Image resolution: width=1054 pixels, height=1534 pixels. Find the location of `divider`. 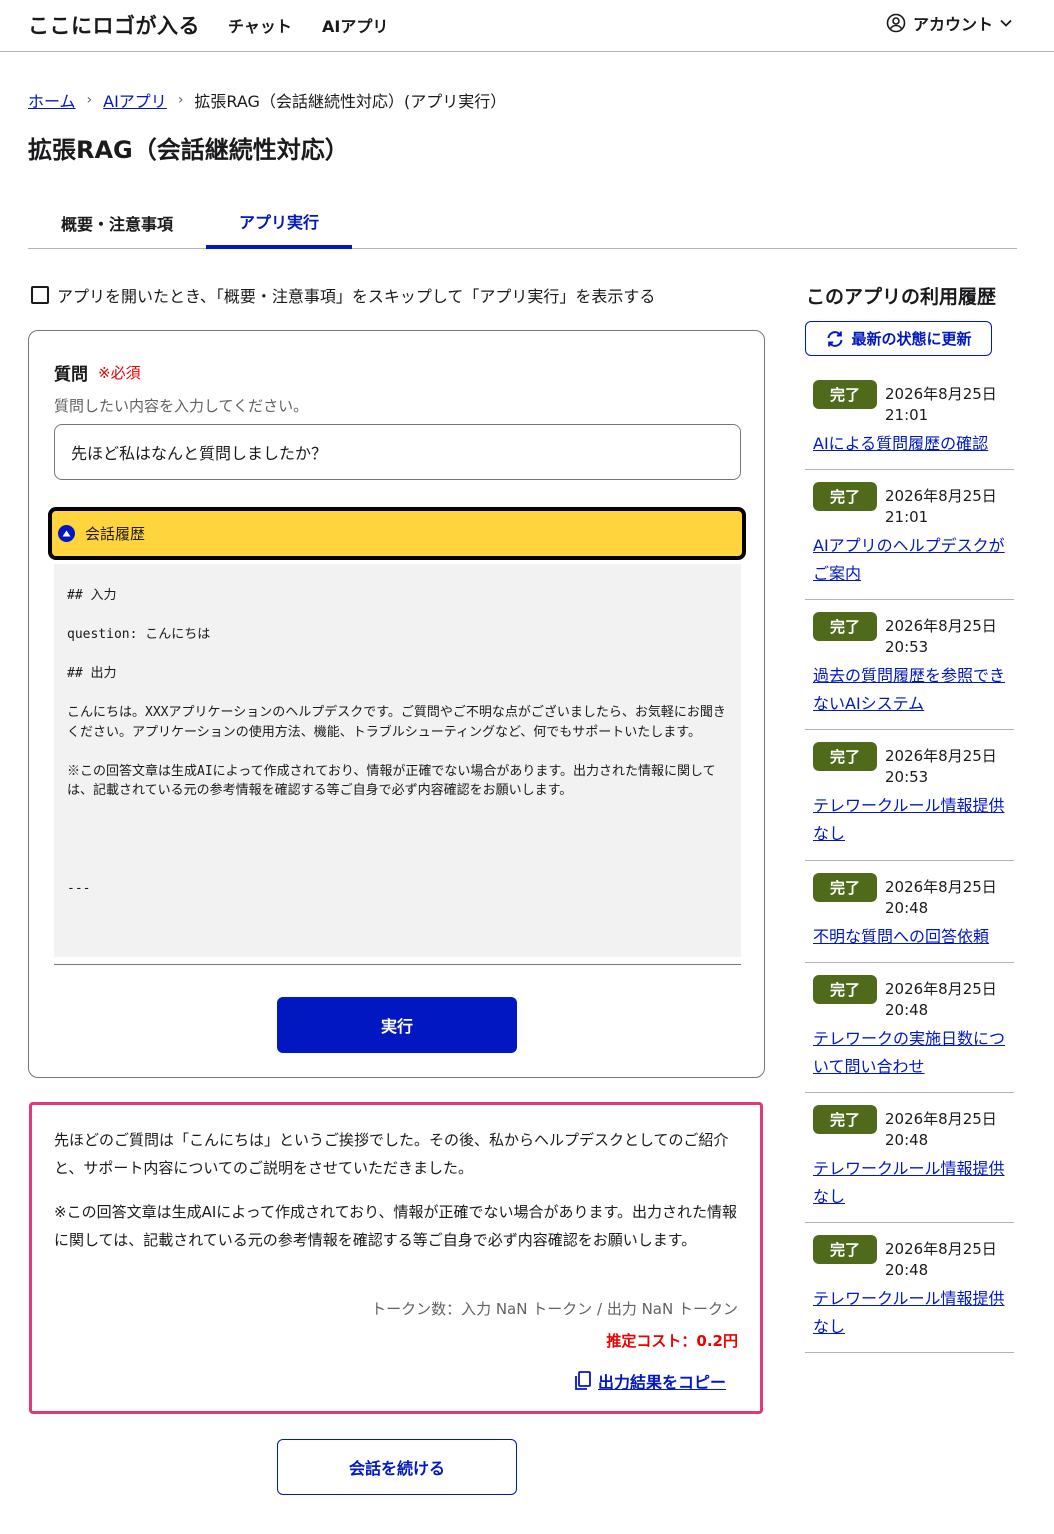

divider is located at coordinates (397, 964).